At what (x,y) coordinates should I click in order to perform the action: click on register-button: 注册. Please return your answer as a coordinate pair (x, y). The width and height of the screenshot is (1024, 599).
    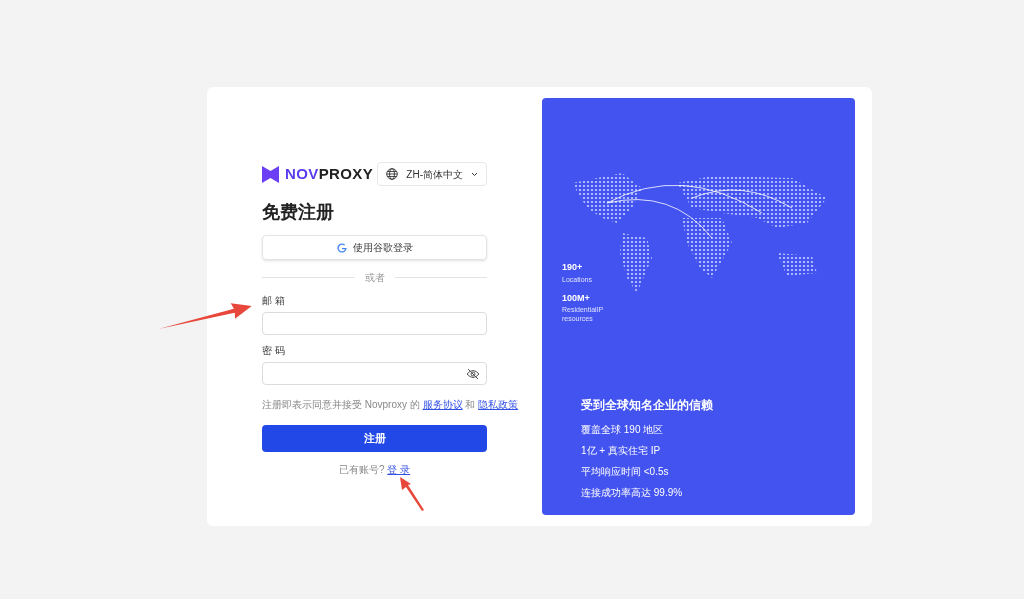
    Looking at the image, I should click on (374, 438).